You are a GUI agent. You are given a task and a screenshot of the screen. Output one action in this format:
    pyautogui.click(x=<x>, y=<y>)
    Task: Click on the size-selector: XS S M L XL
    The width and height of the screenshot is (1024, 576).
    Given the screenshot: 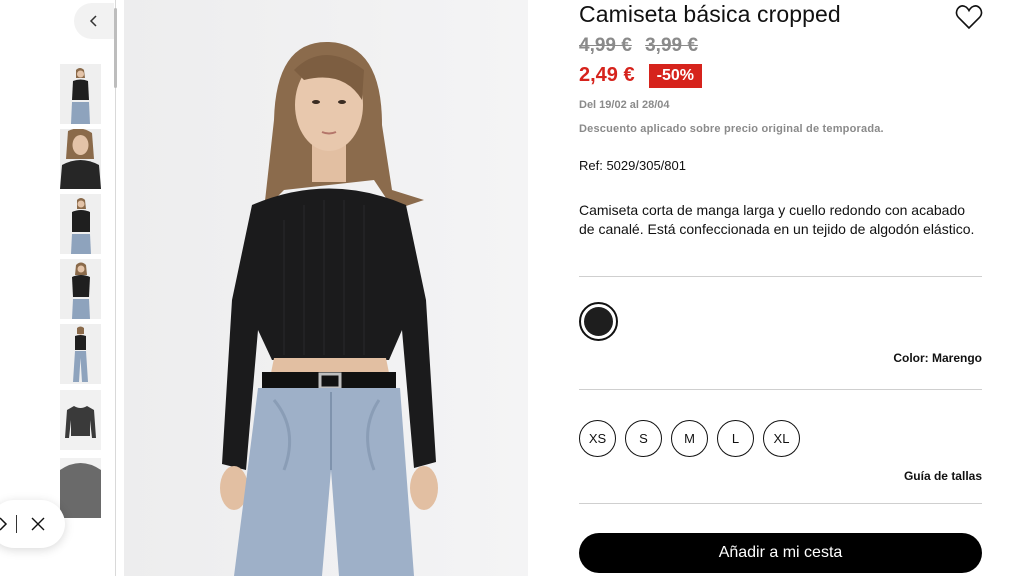 What is the action you would take?
    pyautogui.click(x=689, y=438)
    